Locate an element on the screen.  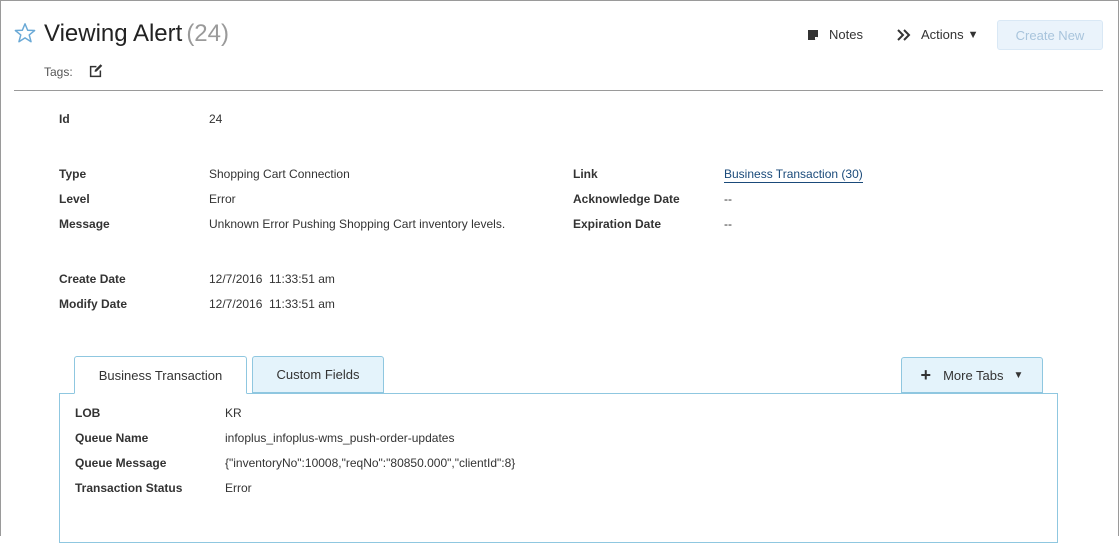
field-value-id: 24 is located at coordinates (216, 119).